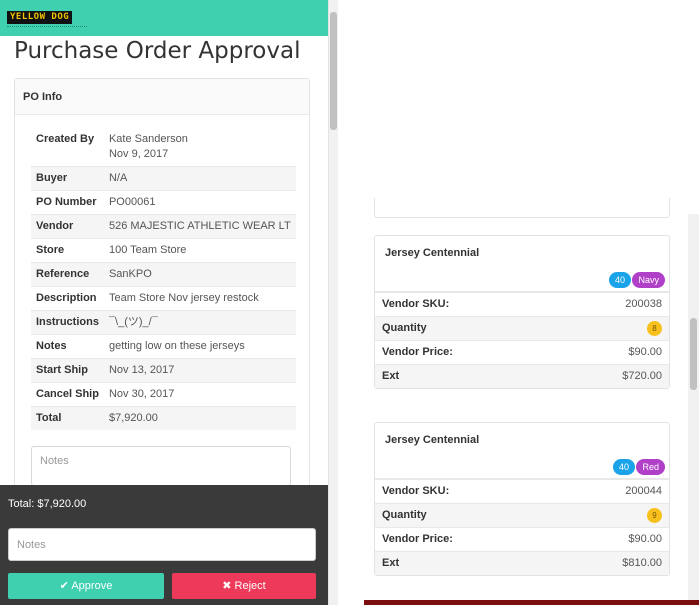 The width and height of the screenshot is (699, 605). What do you see at coordinates (92, 586) in the screenshot?
I see `approve-label: Approve` at bounding box center [92, 586].